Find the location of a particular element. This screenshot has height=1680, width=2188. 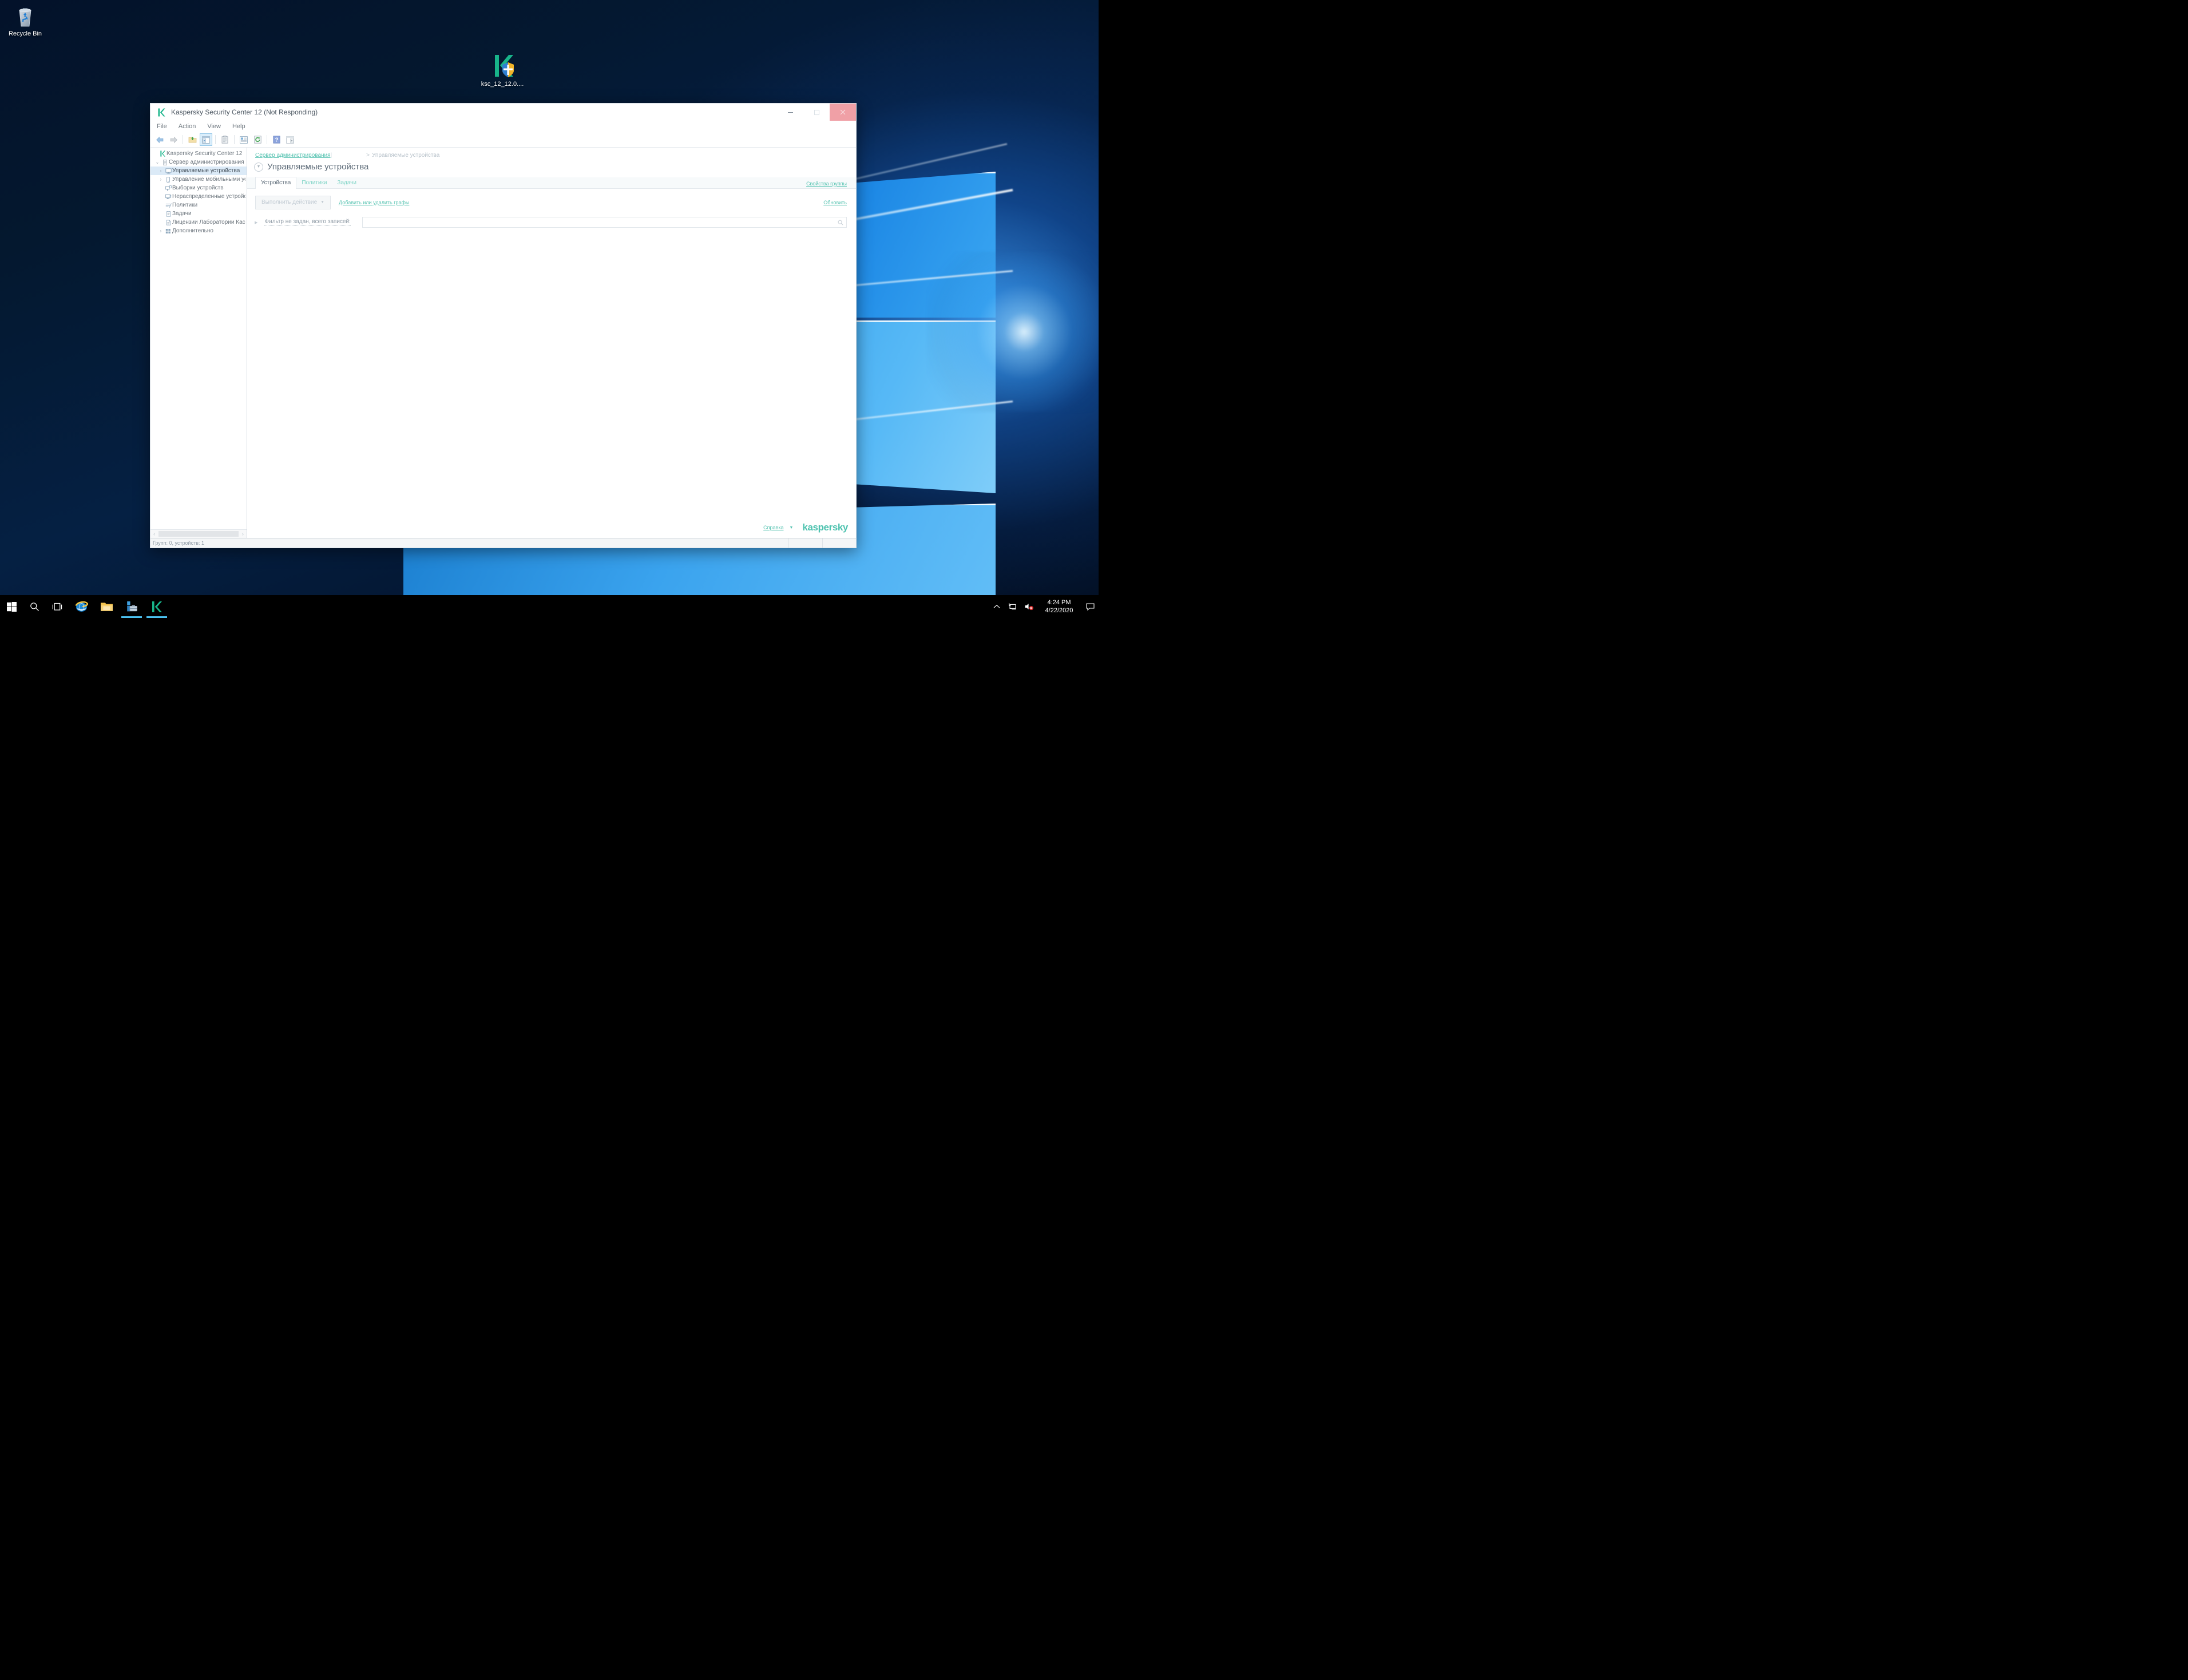

desktop-icon-recycle-bin: Recycle Bin is located at coordinates (25, 20).